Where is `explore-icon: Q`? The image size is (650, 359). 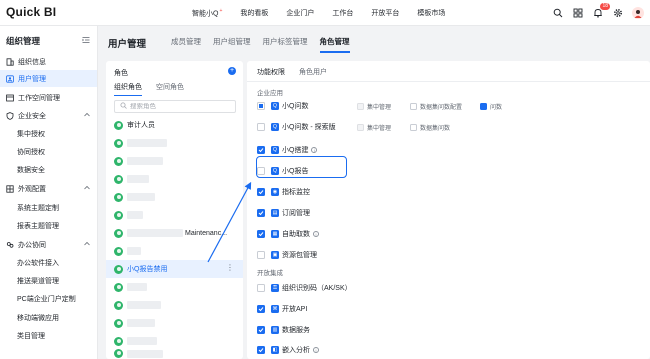
explore-icon: Q is located at coordinates (275, 127).